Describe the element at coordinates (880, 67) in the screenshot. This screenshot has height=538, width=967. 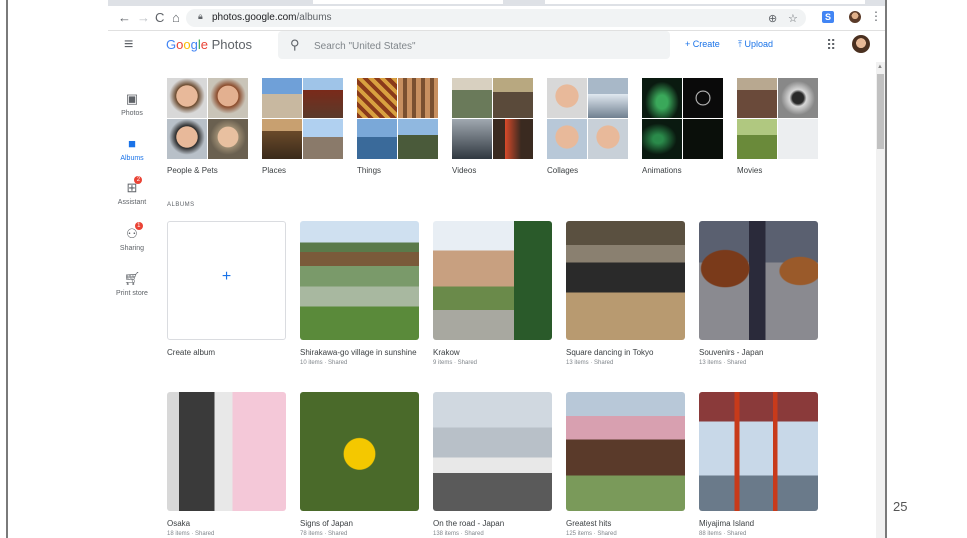
I see `scroll-up-icon: ▲` at that location.